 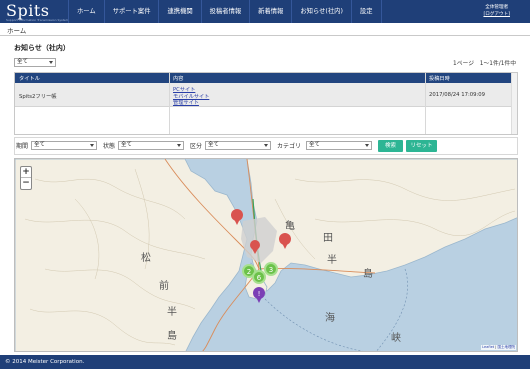 What do you see at coordinates (328, 238) in the screenshot?
I see `place-label: 田` at bounding box center [328, 238].